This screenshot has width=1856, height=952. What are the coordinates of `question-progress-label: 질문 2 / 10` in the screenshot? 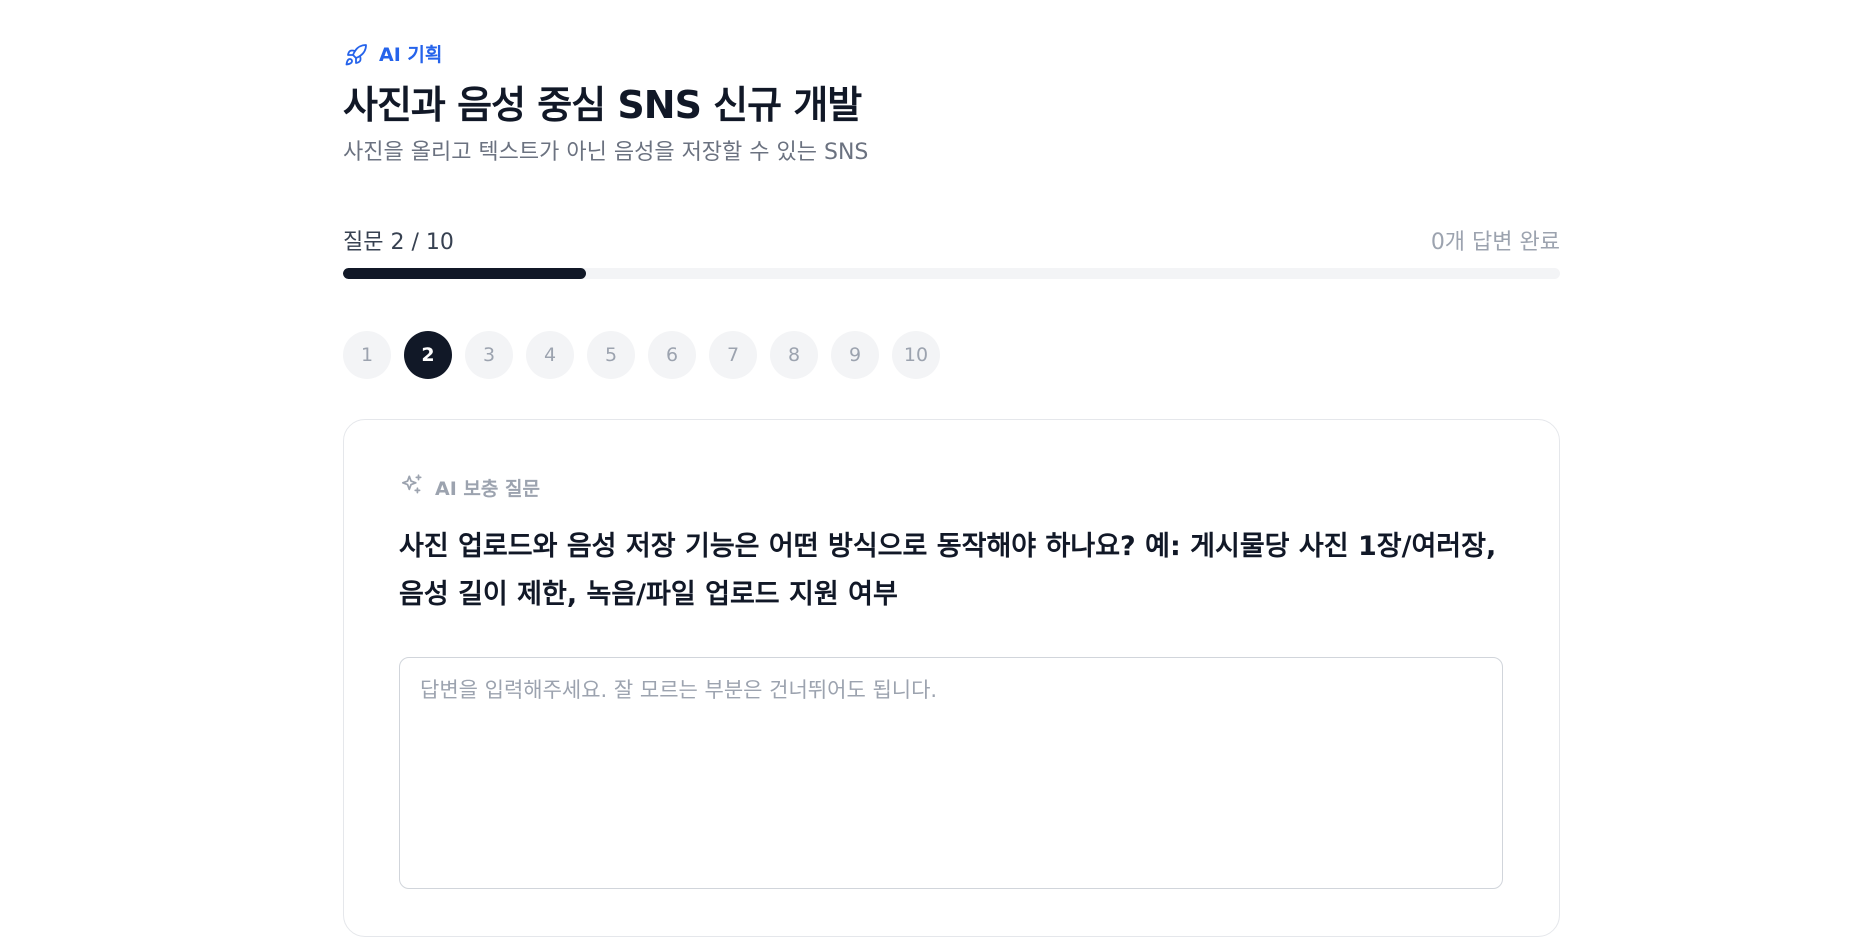 It's located at (398, 243).